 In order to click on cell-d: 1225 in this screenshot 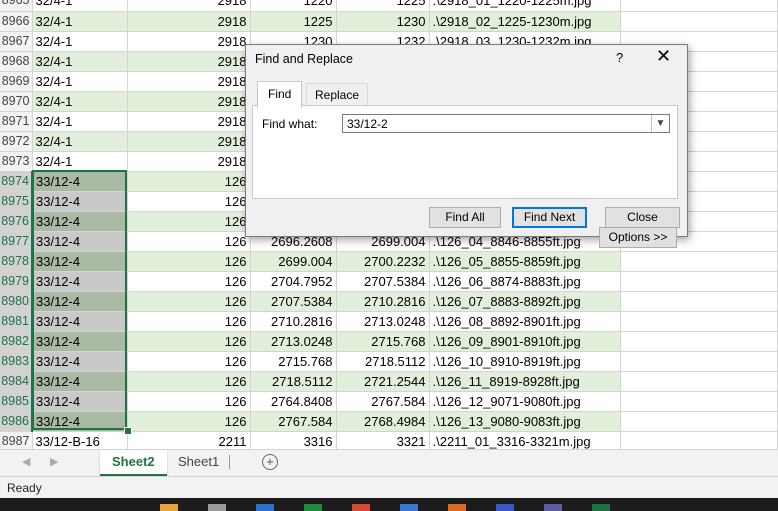, I will do `click(383, 6)`.